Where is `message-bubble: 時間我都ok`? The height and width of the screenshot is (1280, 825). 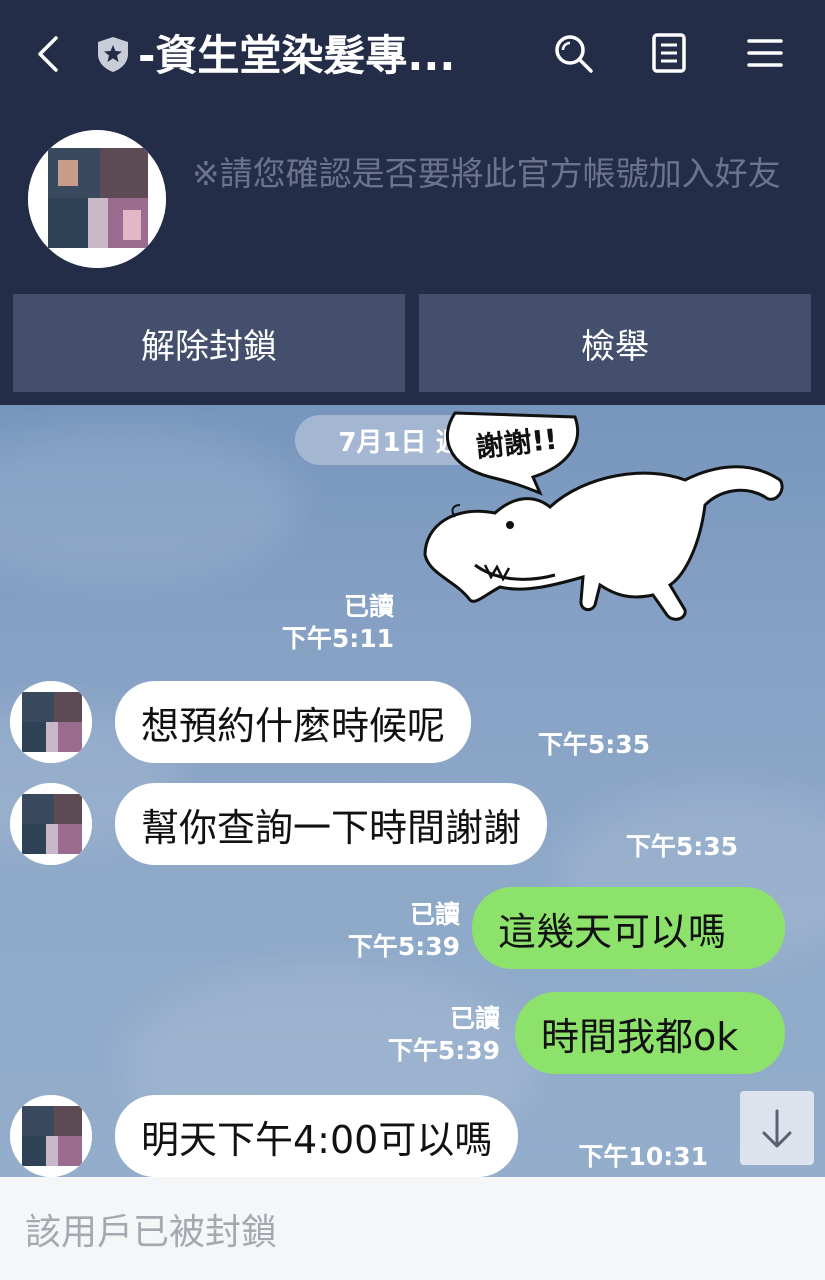 message-bubble: 時間我都ok is located at coordinates (650, 1033).